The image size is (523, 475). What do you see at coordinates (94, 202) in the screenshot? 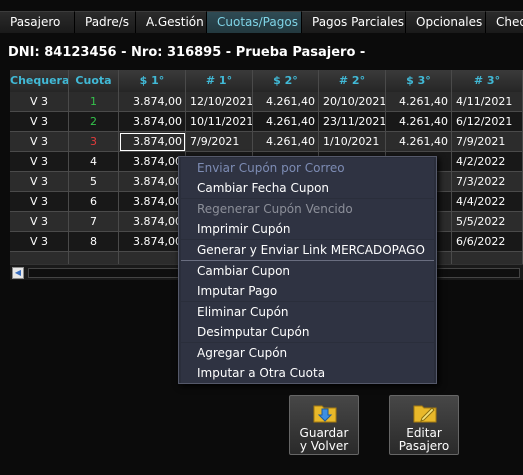
I see `cell-cuota: 6` at bounding box center [94, 202].